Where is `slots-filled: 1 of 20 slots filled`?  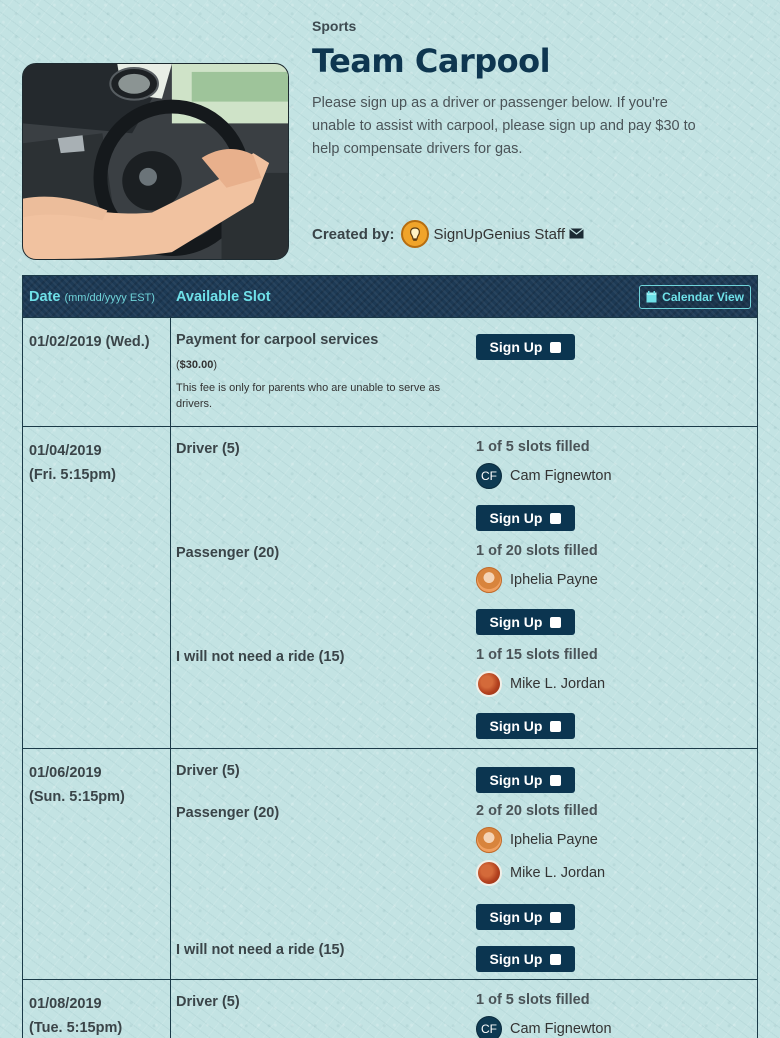
slots-filled: 1 of 20 slots filled is located at coordinates (537, 551).